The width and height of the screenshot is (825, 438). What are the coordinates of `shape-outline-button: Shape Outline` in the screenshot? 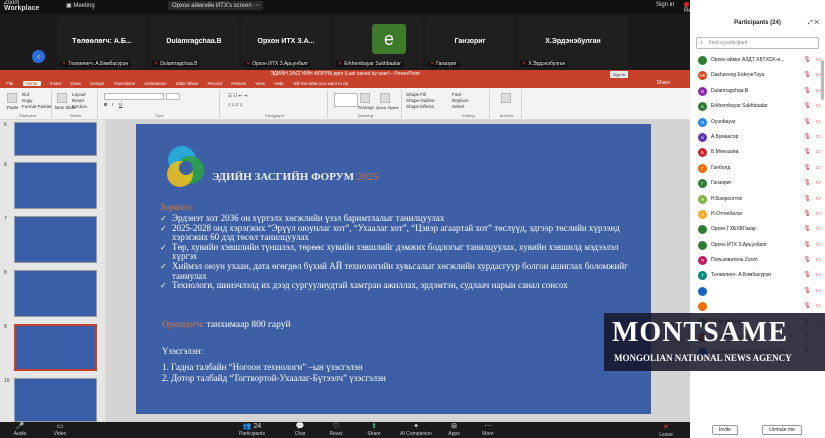 It's located at (420, 100).